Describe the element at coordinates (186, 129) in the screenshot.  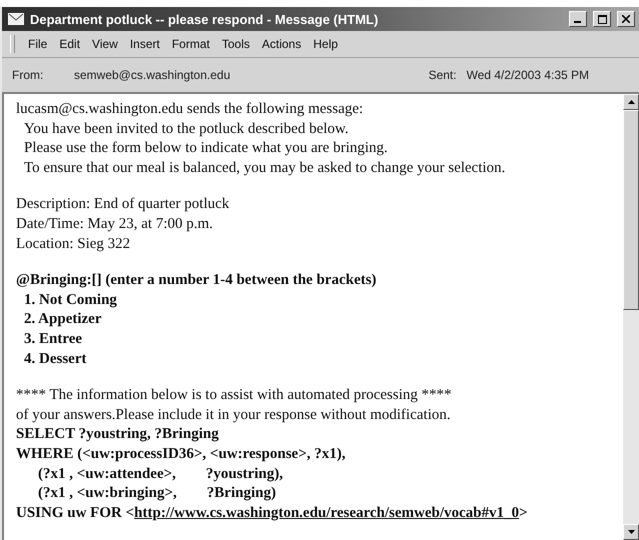
I see `message-line: You have been invited to the potluck described below.` at that location.